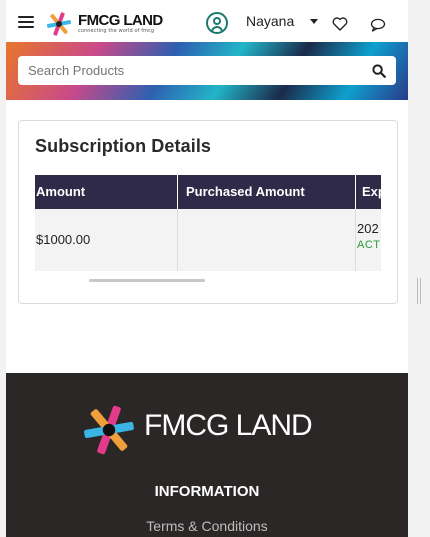 The width and height of the screenshot is (430, 537). What do you see at coordinates (340, 24) in the screenshot?
I see `heart-icon` at bounding box center [340, 24].